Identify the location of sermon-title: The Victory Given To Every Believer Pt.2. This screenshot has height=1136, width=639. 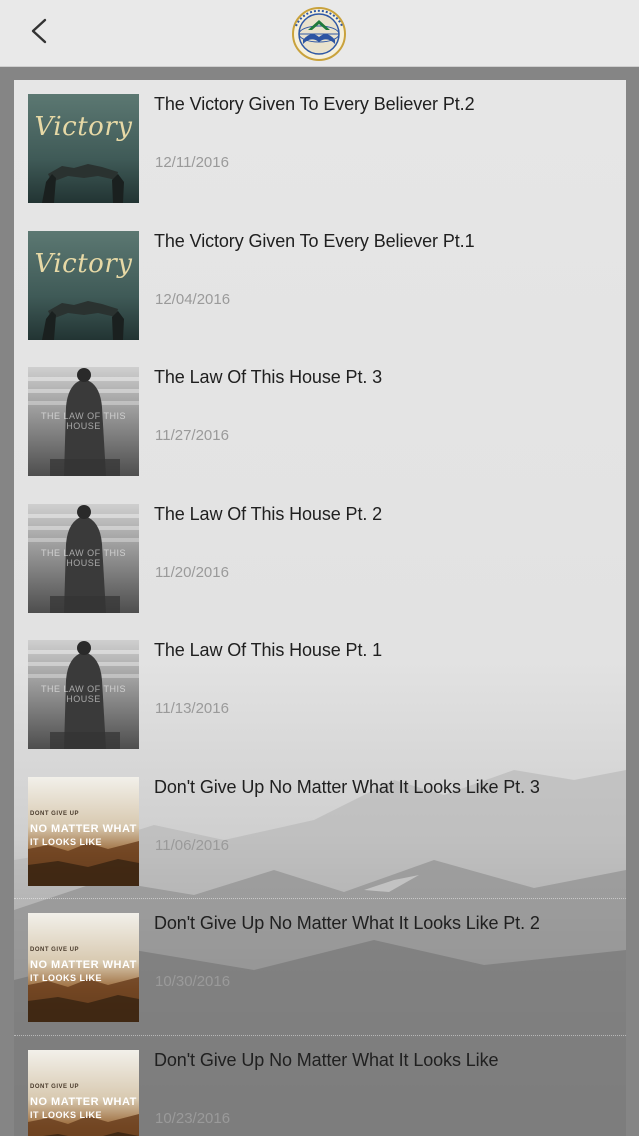
(314, 104).